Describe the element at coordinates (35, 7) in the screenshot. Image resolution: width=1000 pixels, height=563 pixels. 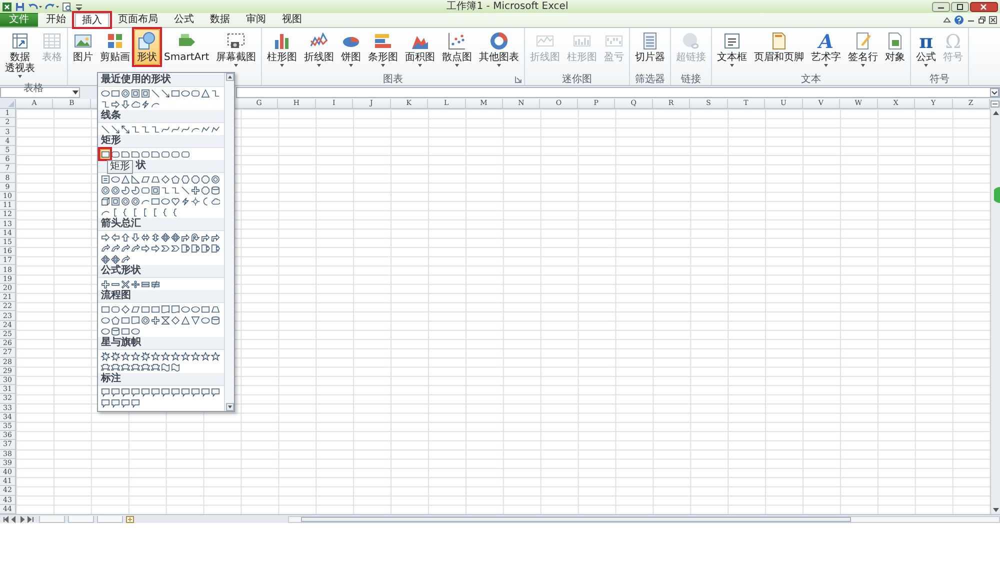
I see `undo-icon` at that location.